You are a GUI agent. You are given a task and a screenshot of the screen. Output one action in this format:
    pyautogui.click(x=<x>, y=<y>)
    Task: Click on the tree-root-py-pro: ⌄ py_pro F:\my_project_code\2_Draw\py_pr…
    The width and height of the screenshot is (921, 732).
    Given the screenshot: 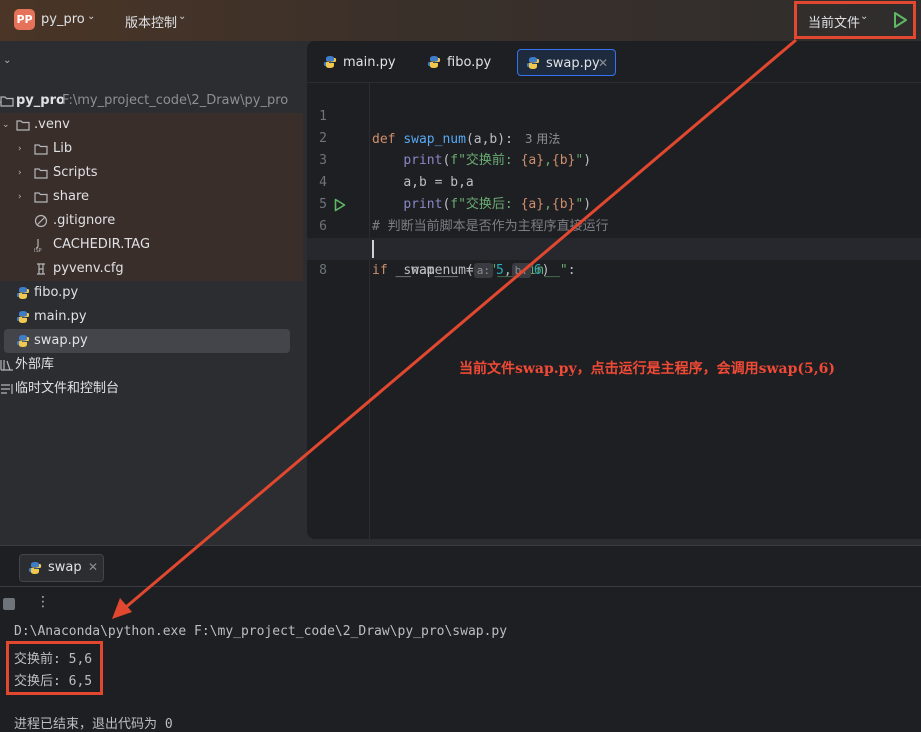 What is the action you would take?
    pyautogui.click(x=151, y=101)
    